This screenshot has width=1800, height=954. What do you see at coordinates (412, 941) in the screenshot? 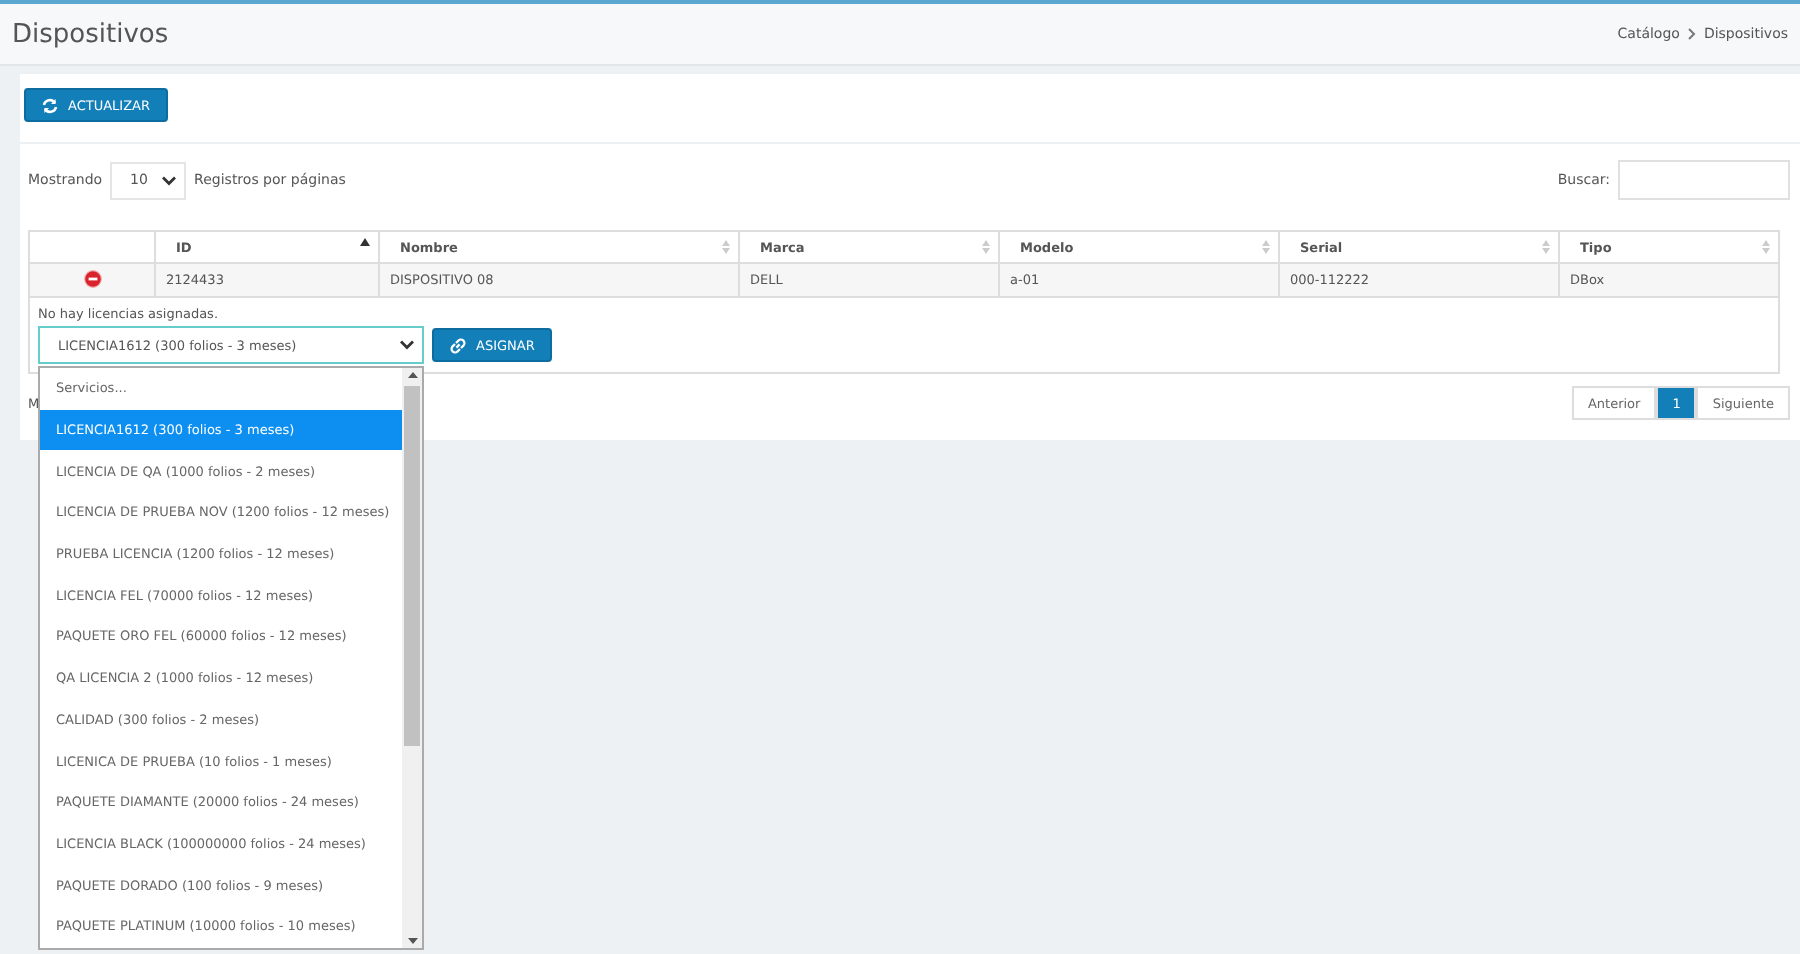
I see `scroll-down-icon` at bounding box center [412, 941].